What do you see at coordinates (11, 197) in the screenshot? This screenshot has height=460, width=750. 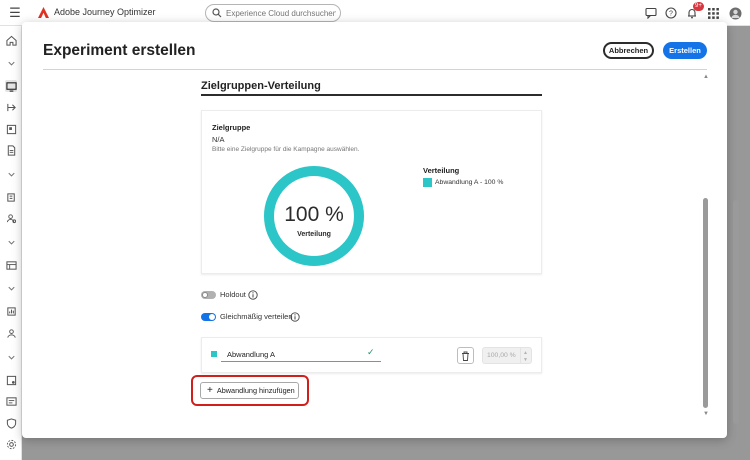 I see `list-icon` at bounding box center [11, 197].